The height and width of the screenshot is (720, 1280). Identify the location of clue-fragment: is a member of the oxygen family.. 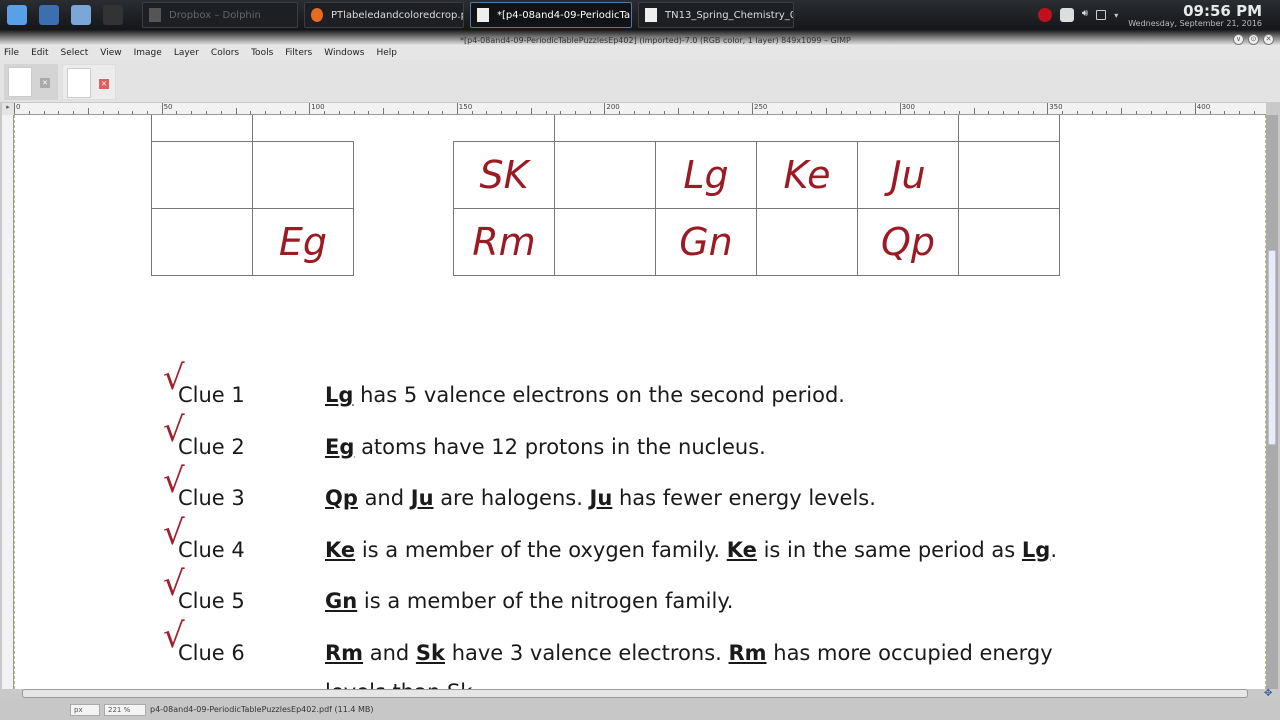
(541, 549).